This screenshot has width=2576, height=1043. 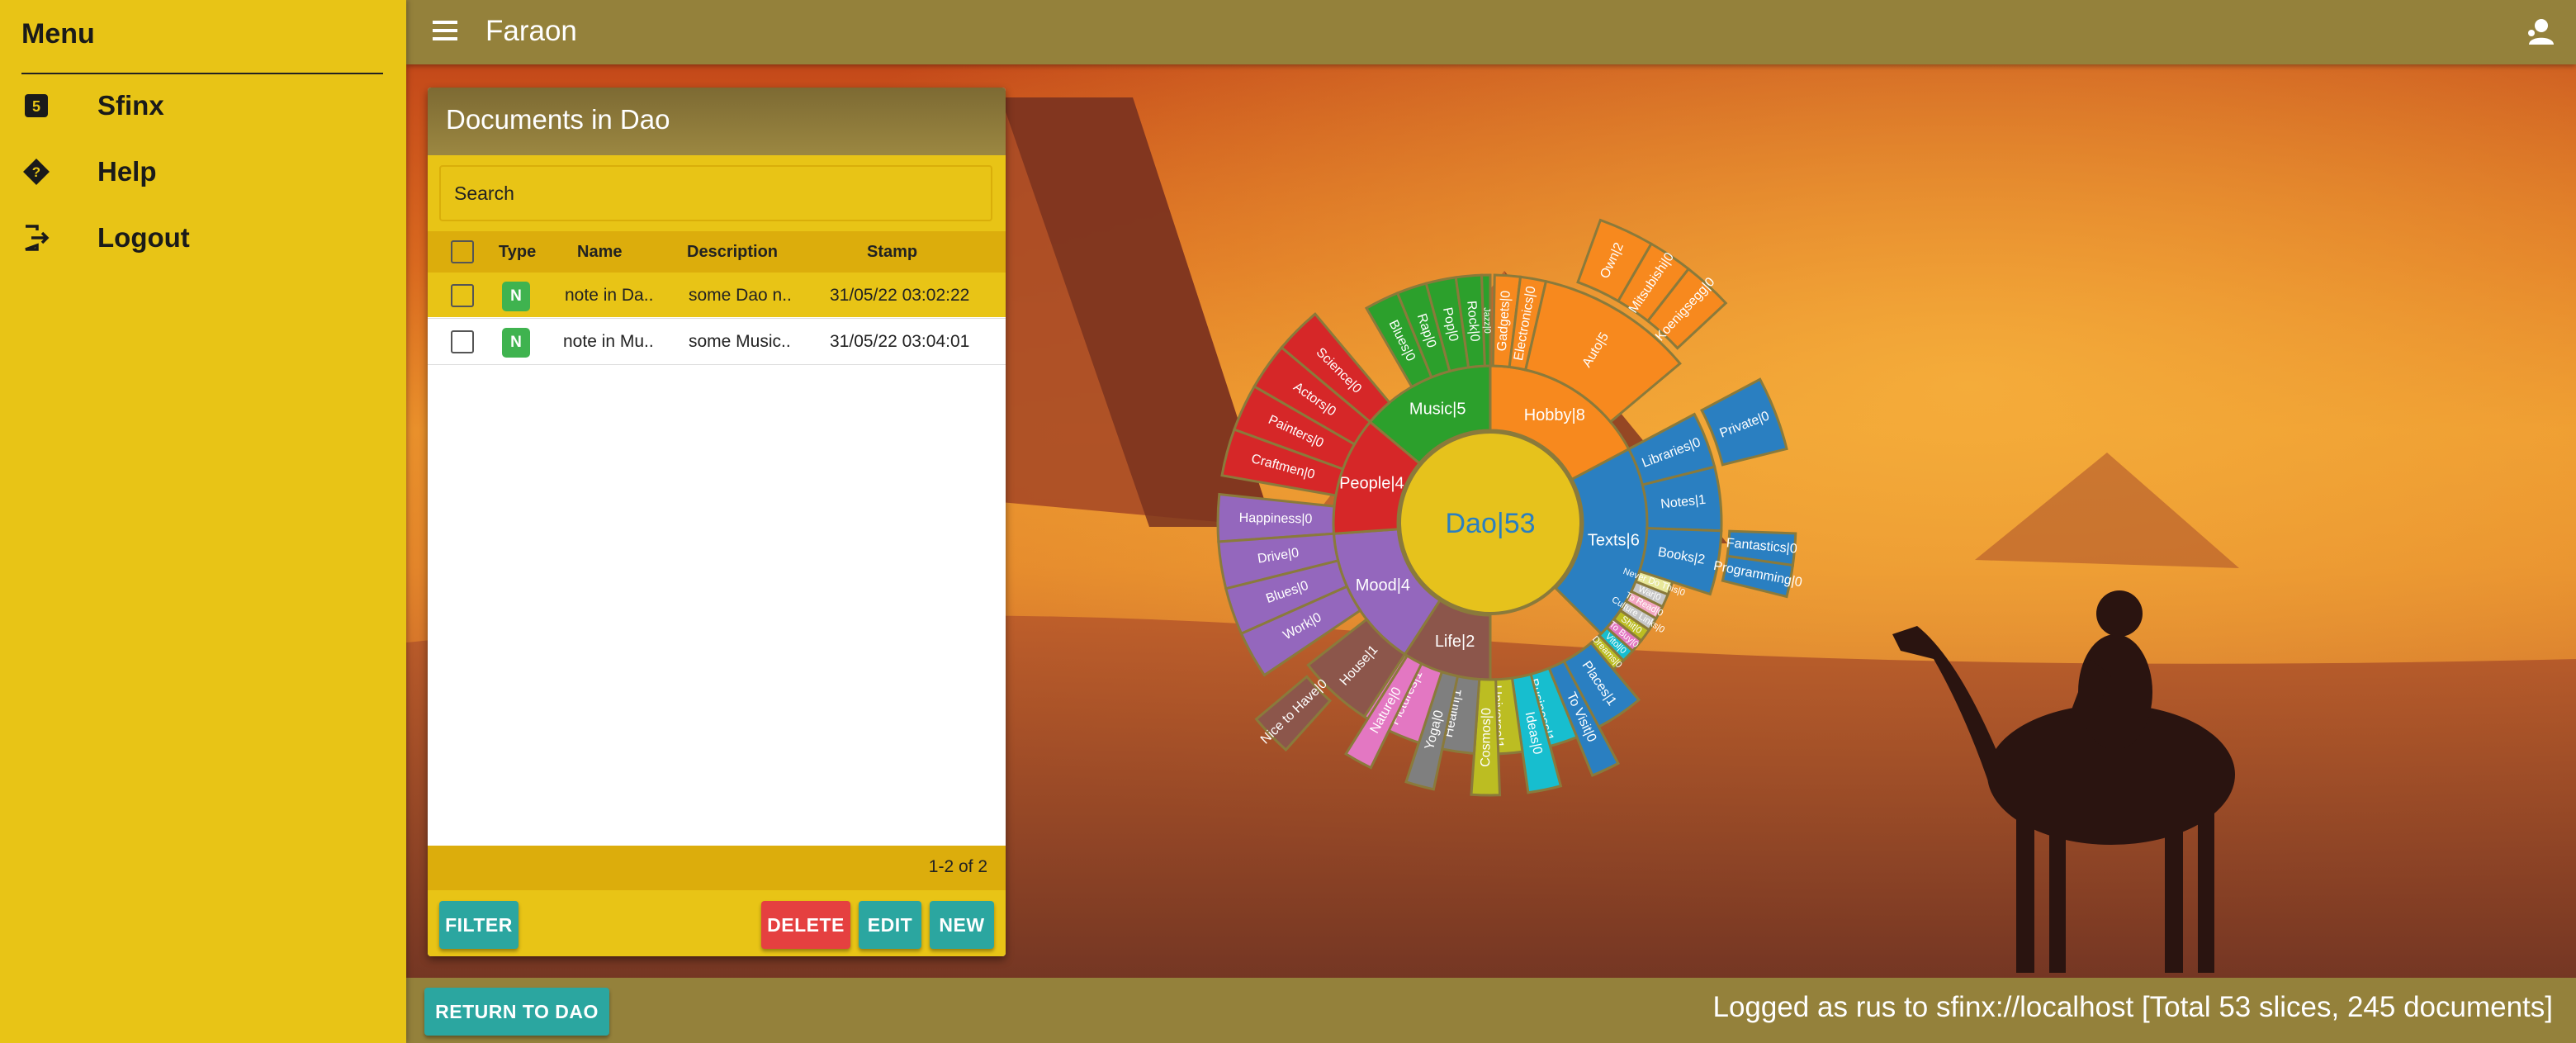 I want to click on sunburst-outer-label: Happiness|0, so click(x=1276, y=519).